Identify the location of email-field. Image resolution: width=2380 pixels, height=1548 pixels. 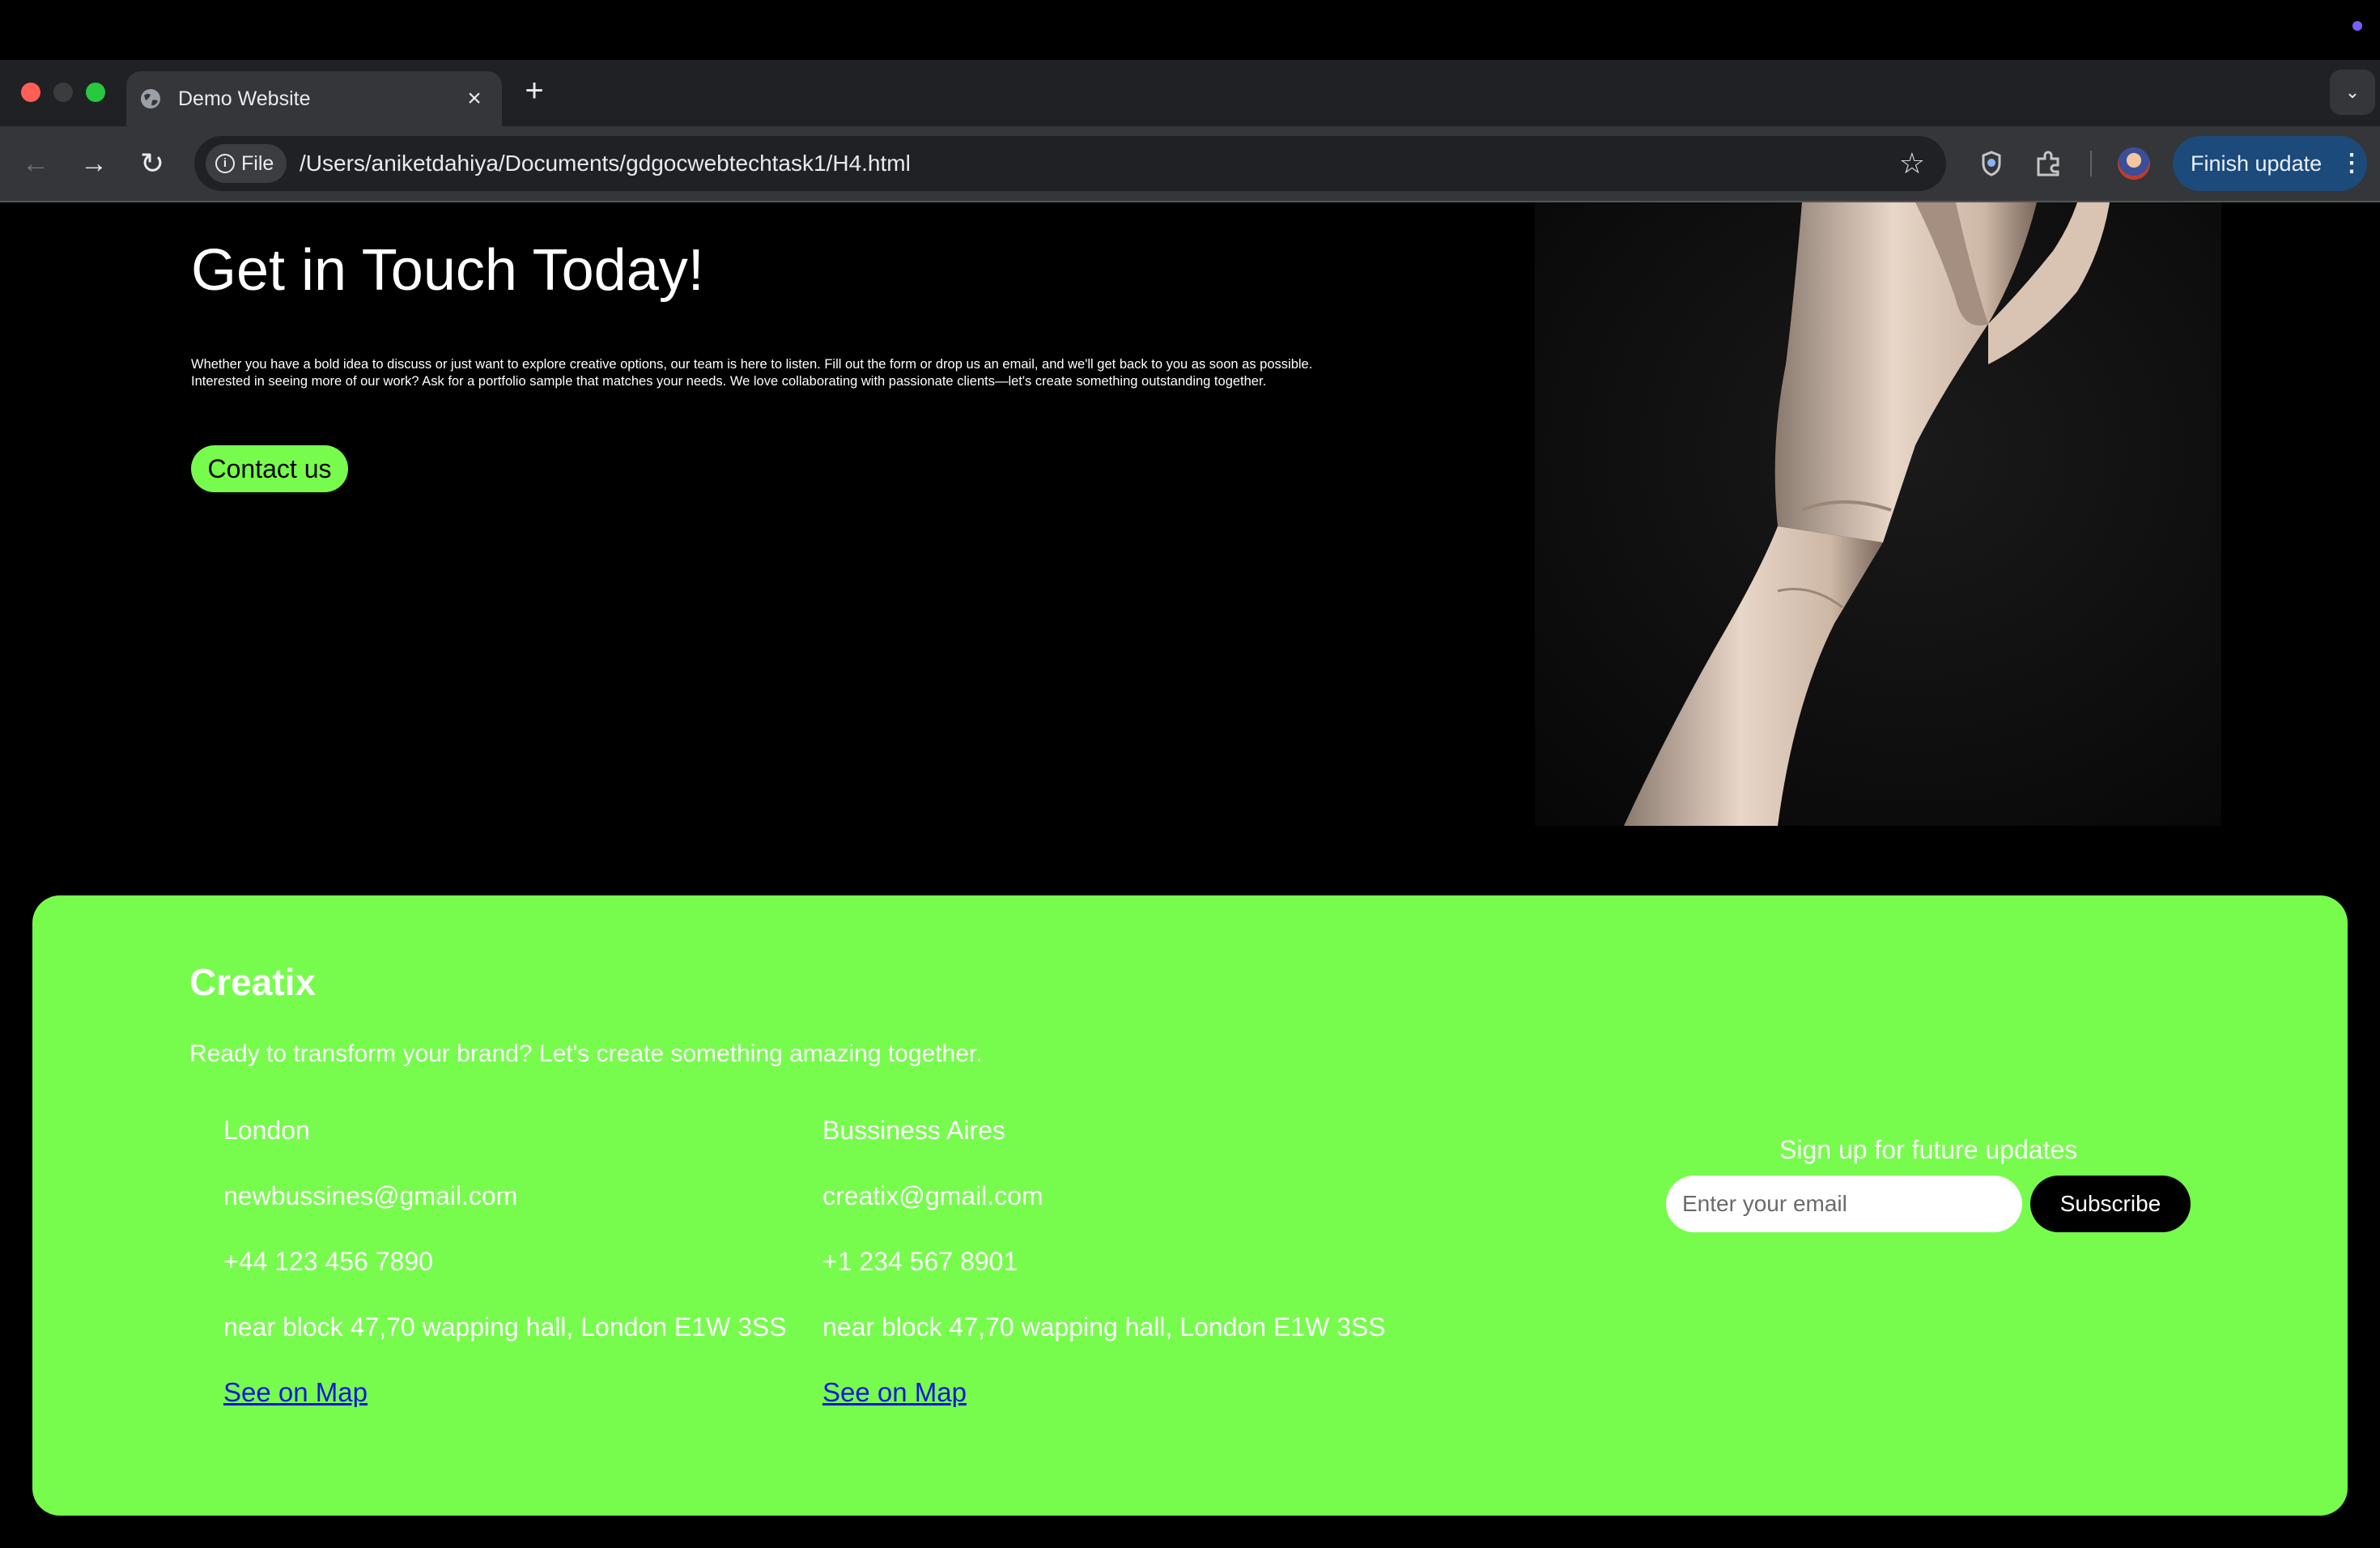
(1844, 1204).